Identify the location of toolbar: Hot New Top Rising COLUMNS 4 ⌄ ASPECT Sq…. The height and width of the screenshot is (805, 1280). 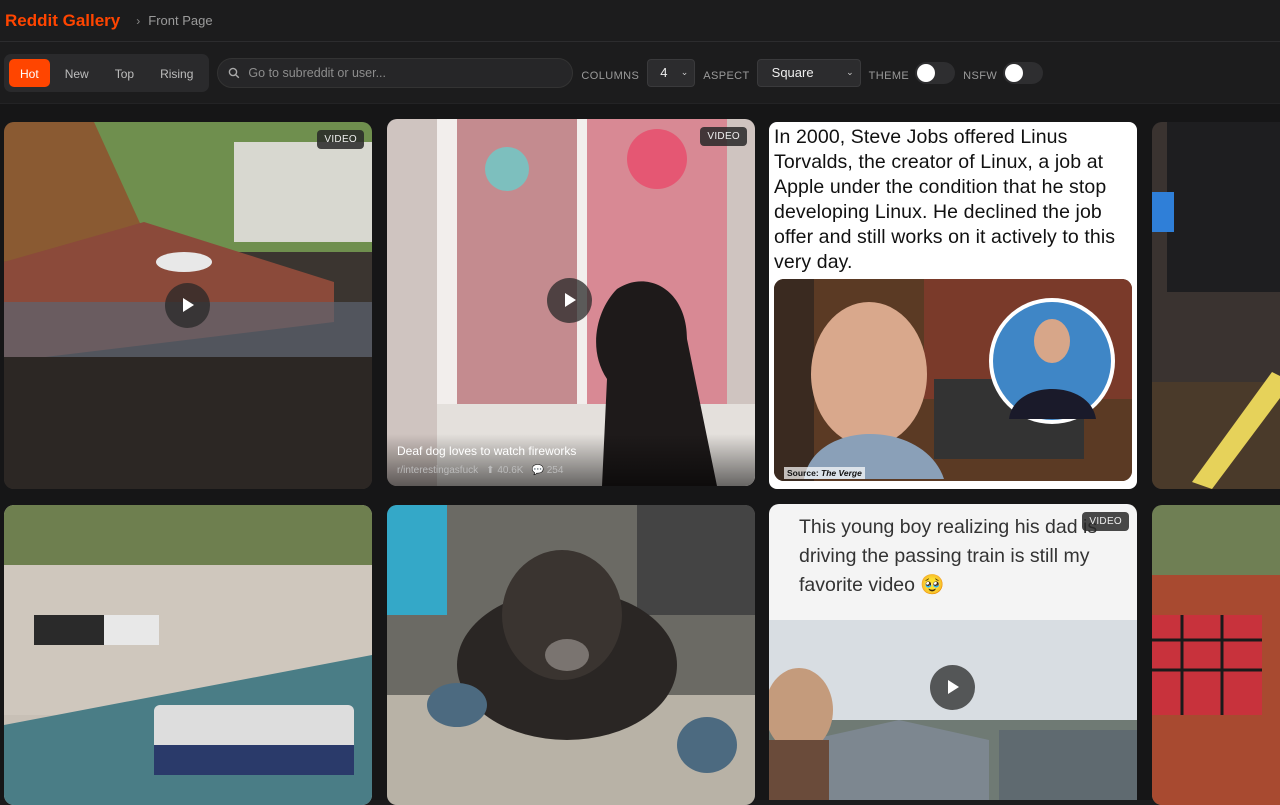
(640, 73).